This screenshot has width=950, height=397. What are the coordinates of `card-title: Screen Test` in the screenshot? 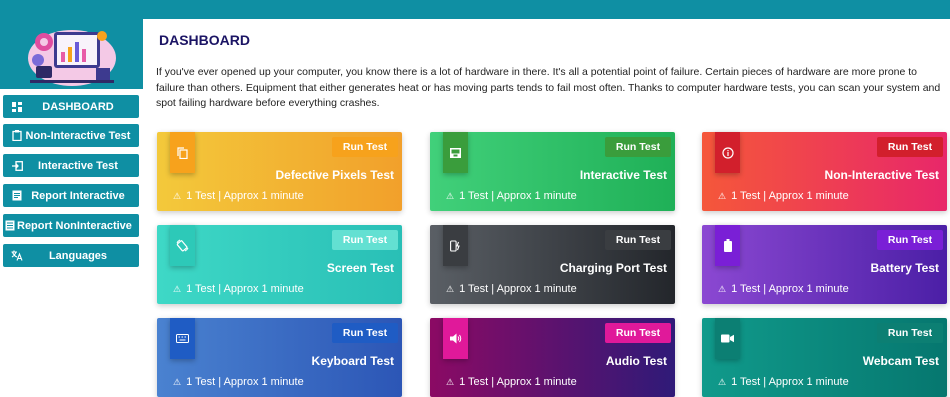 It's located at (360, 268).